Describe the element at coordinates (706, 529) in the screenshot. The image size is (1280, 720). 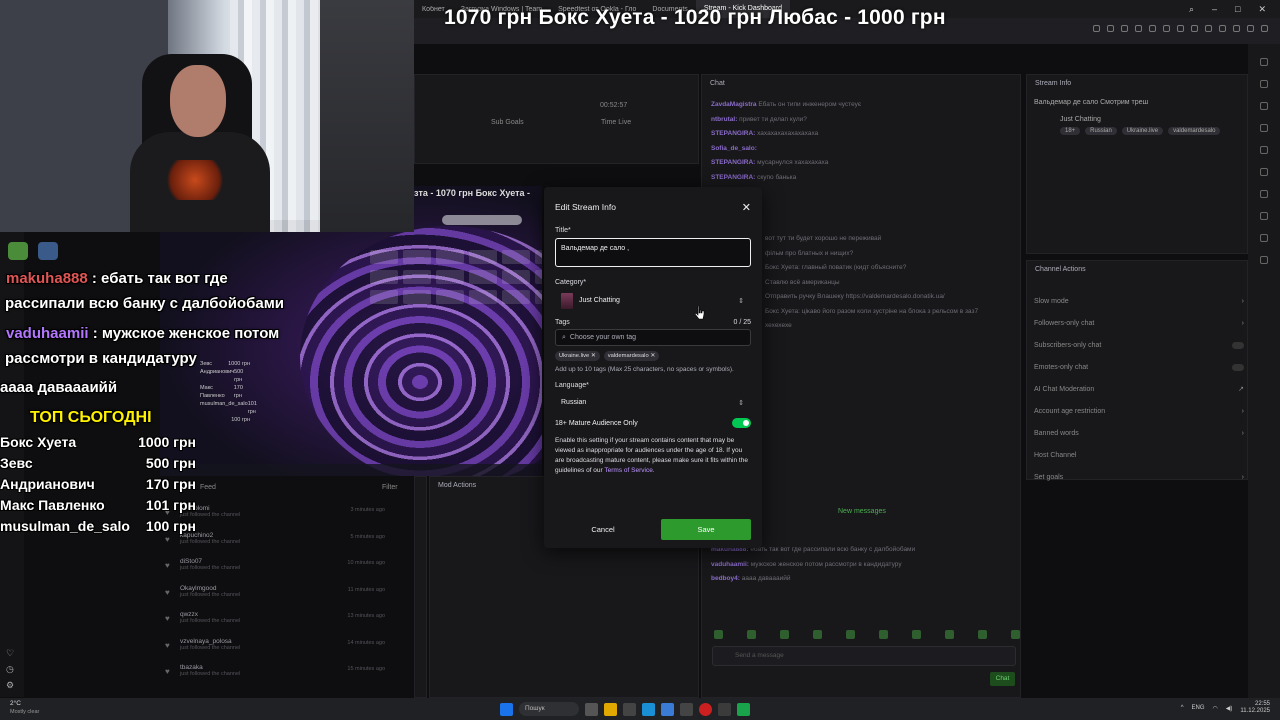
I see `save-button: Save` at that location.